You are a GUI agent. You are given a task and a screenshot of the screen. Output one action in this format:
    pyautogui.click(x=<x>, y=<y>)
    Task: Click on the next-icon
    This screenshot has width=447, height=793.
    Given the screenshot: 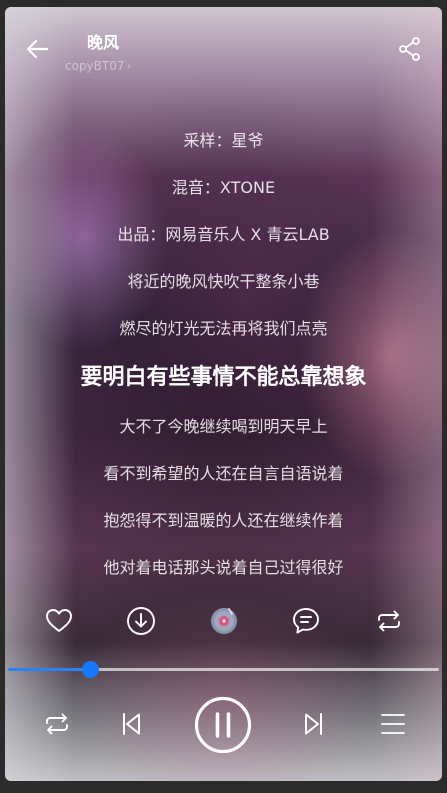 What is the action you would take?
    pyautogui.click(x=314, y=724)
    